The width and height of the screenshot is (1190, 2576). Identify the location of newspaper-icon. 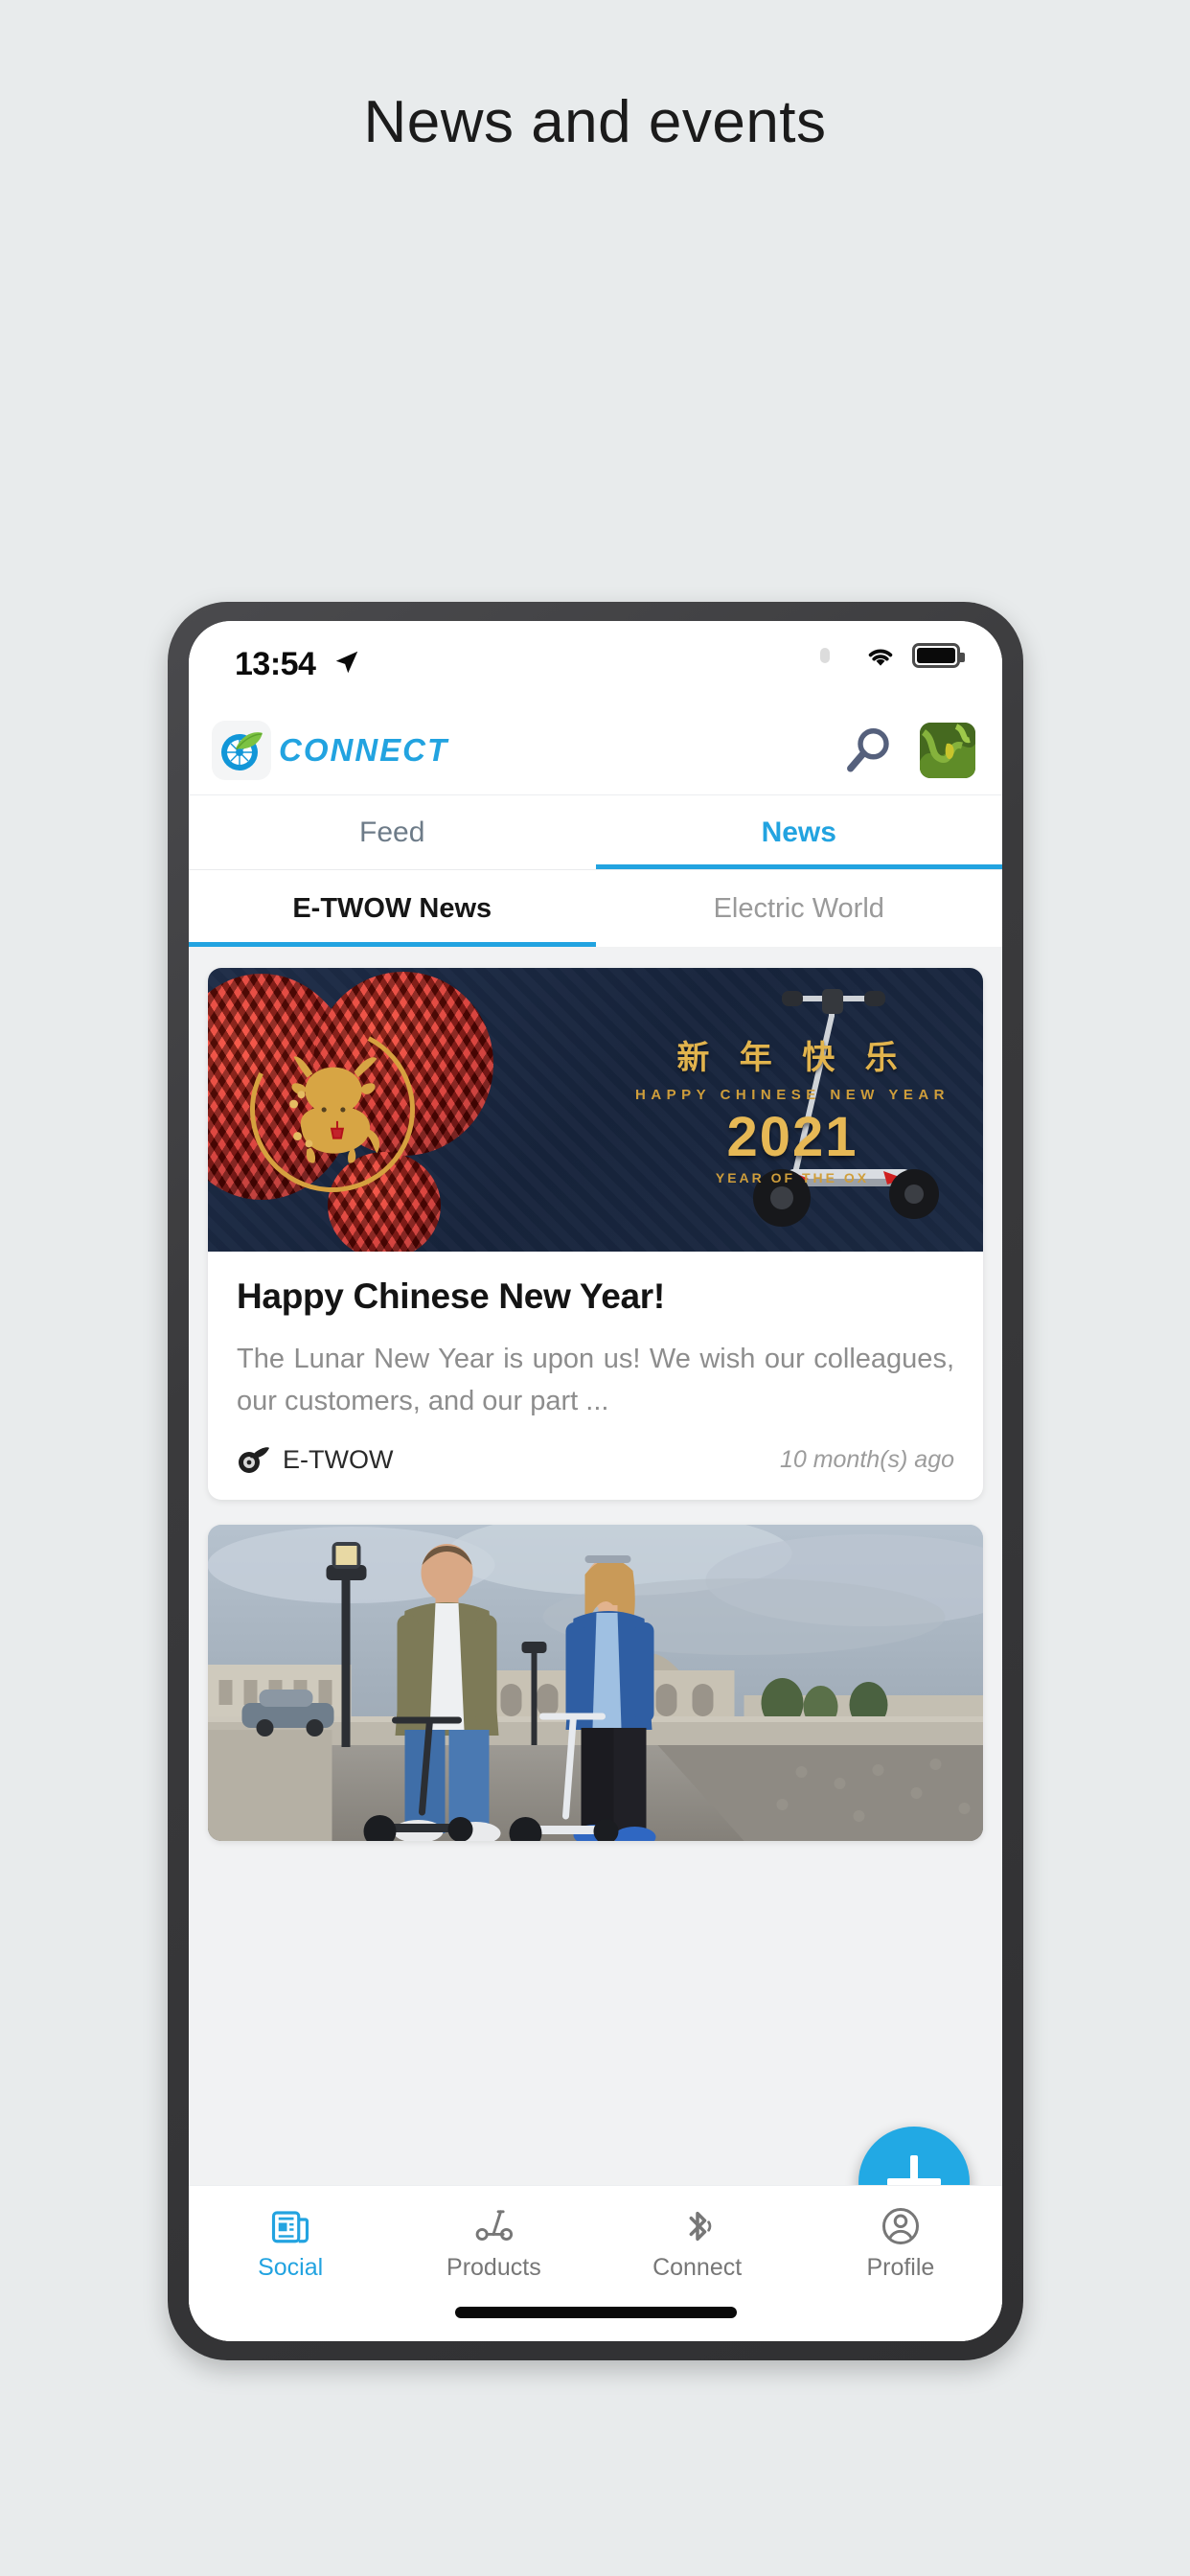
(290, 2226).